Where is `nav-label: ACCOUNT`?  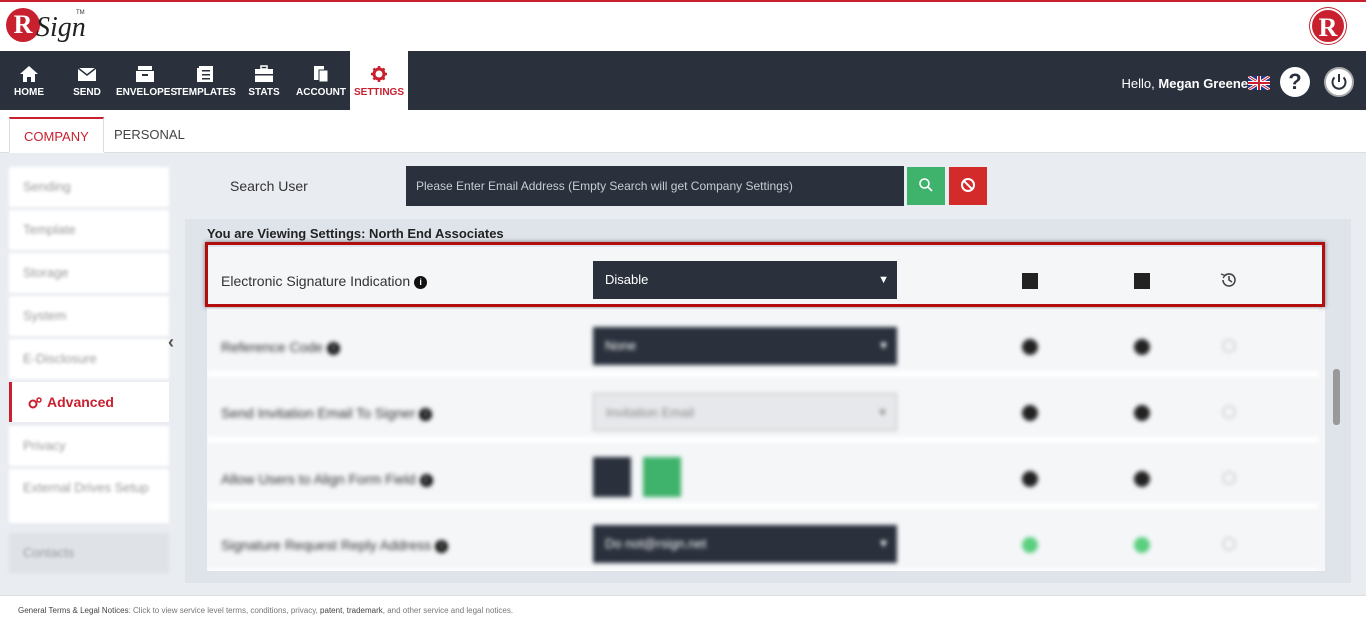 nav-label: ACCOUNT is located at coordinates (321, 92).